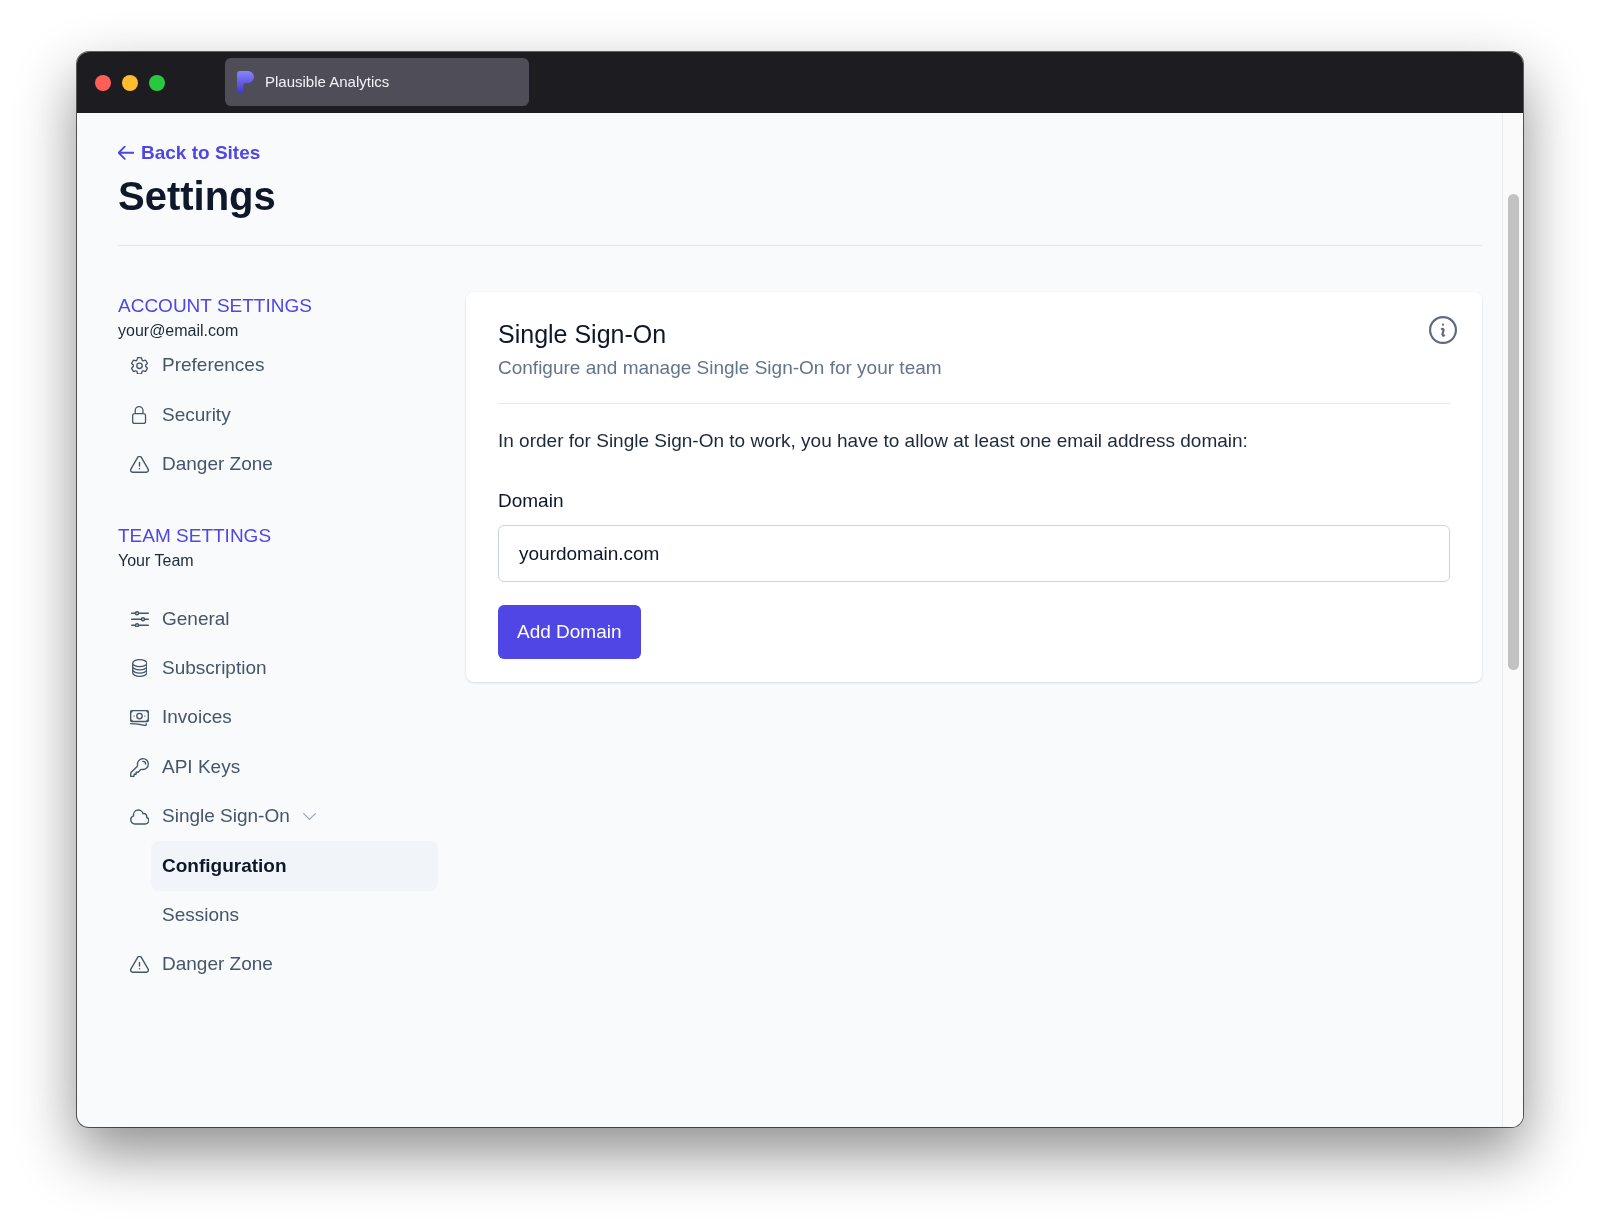 The height and width of the screenshot is (1229, 1600). I want to click on sidebar-item: Preferences, so click(278, 366).